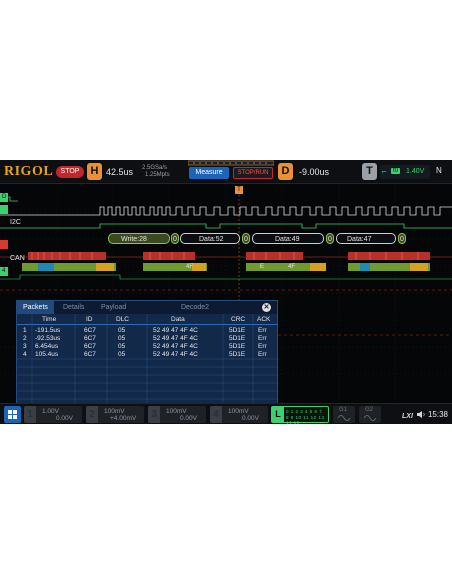 Image resolution: width=452 pixels, height=584 pixels. I want to click on channel-3-number: 3, so click(154, 414).